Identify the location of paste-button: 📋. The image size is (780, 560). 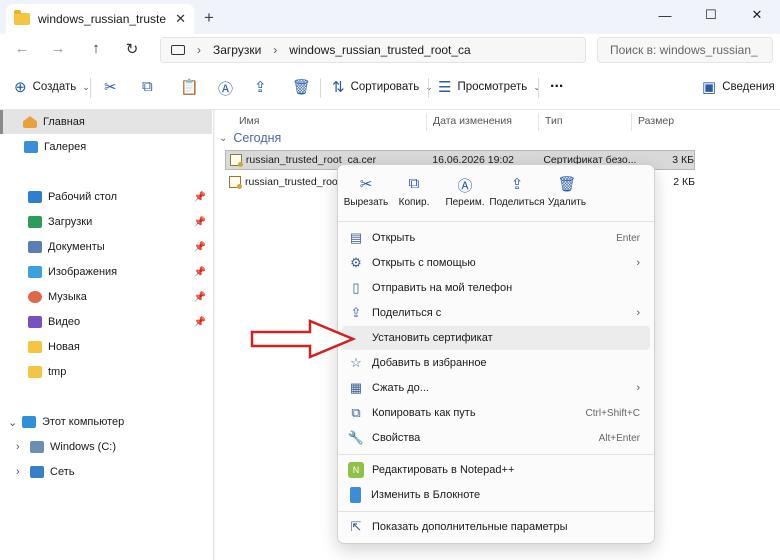
(189, 87).